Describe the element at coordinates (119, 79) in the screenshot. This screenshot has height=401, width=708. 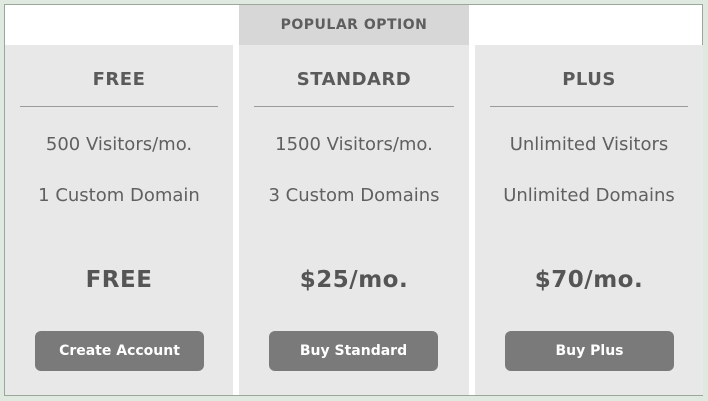
I see `plan-title: FREE` at that location.